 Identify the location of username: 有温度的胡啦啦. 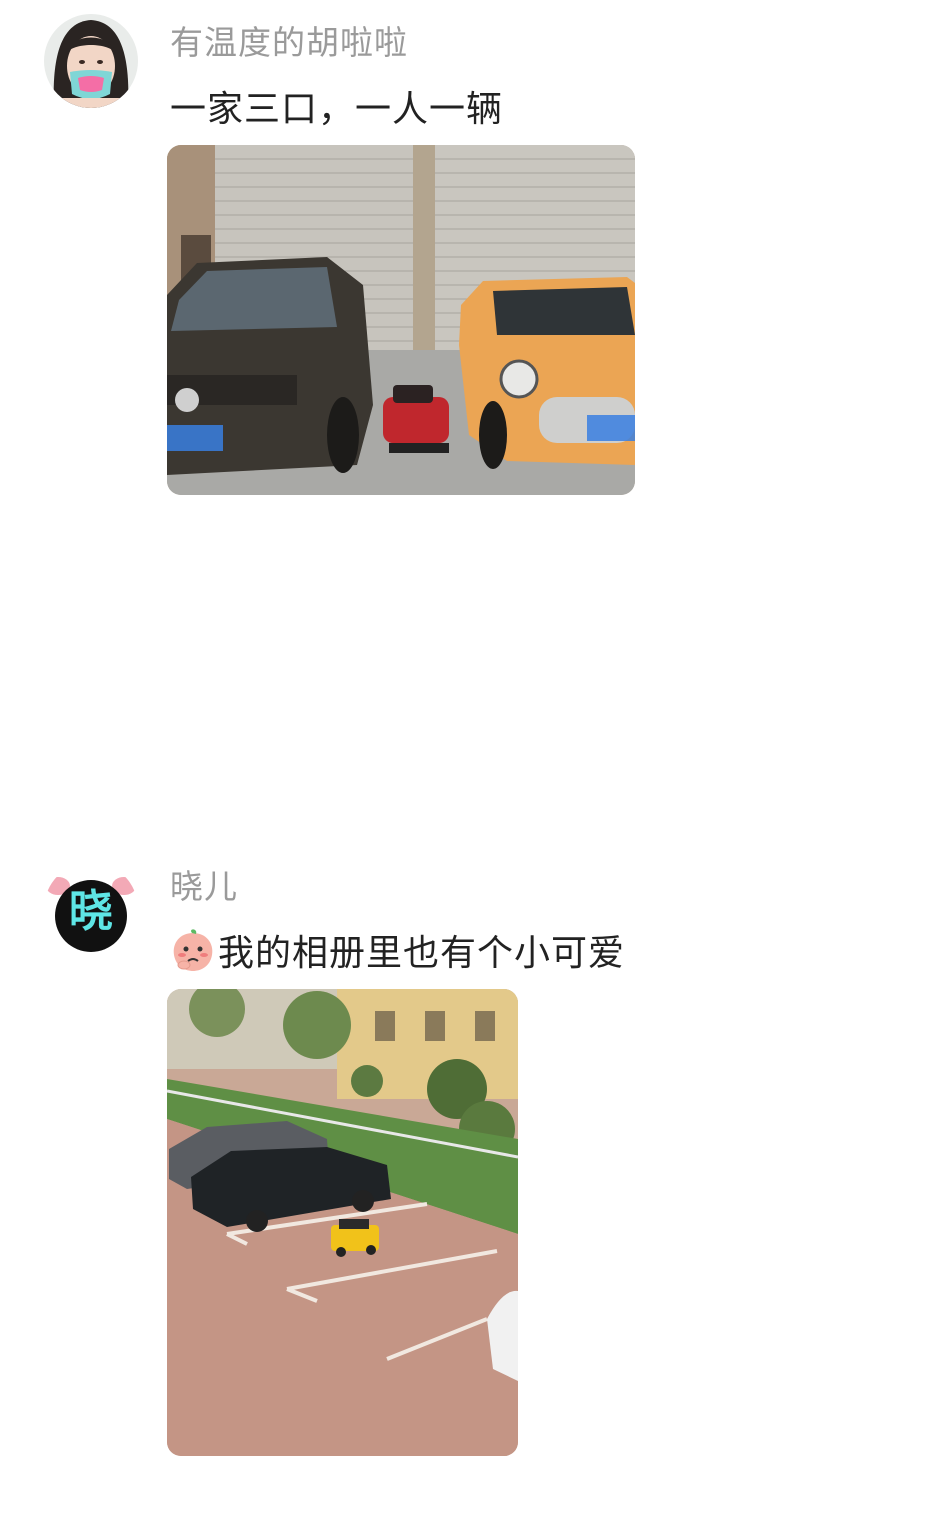
(289, 40).